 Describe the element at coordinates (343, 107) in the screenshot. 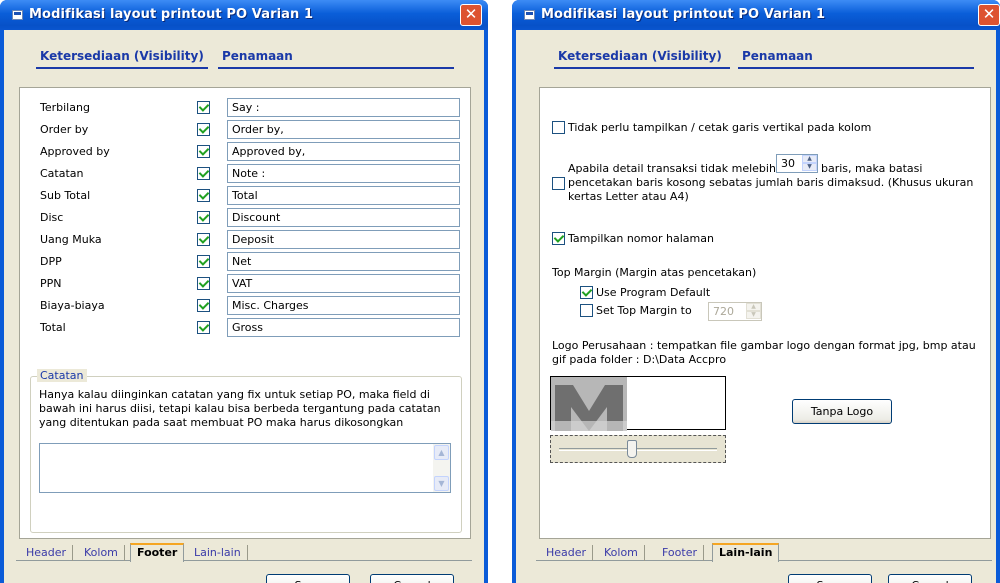

I see `footer-row-text-field: Say :` at that location.